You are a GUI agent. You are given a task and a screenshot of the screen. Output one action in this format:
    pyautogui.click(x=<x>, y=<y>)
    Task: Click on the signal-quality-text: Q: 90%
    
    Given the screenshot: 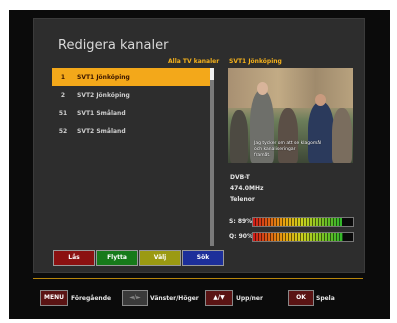 What is the action you would take?
    pyautogui.click(x=241, y=236)
    